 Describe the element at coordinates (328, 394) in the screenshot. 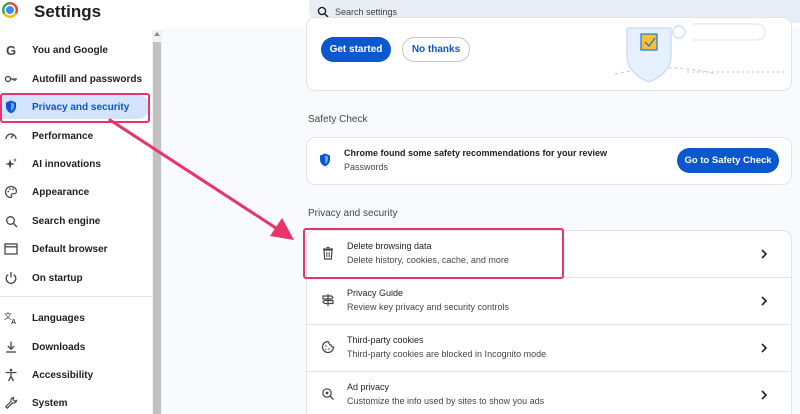

I see `ad-privacy-icon` at that location.